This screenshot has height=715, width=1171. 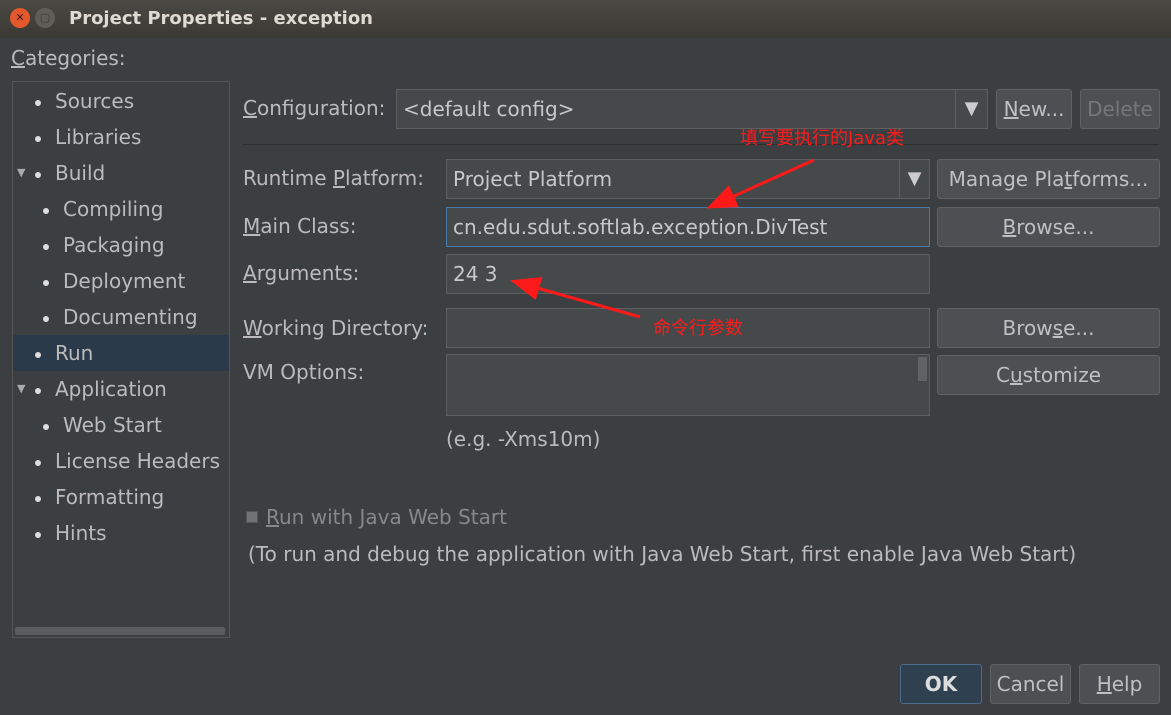 What do you see at coordinates (575, 297) in the screenshot?
I see `arrow-to-arguments` at bounding box center [575, 297].